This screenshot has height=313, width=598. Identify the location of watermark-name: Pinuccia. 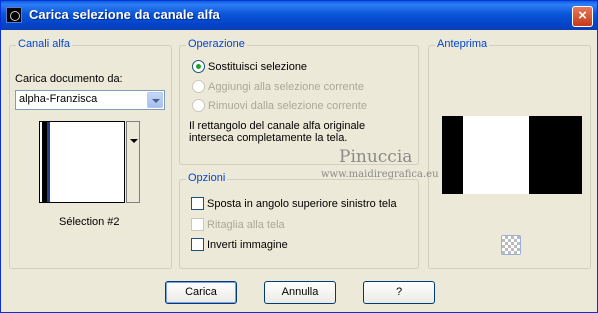
(376, 157).